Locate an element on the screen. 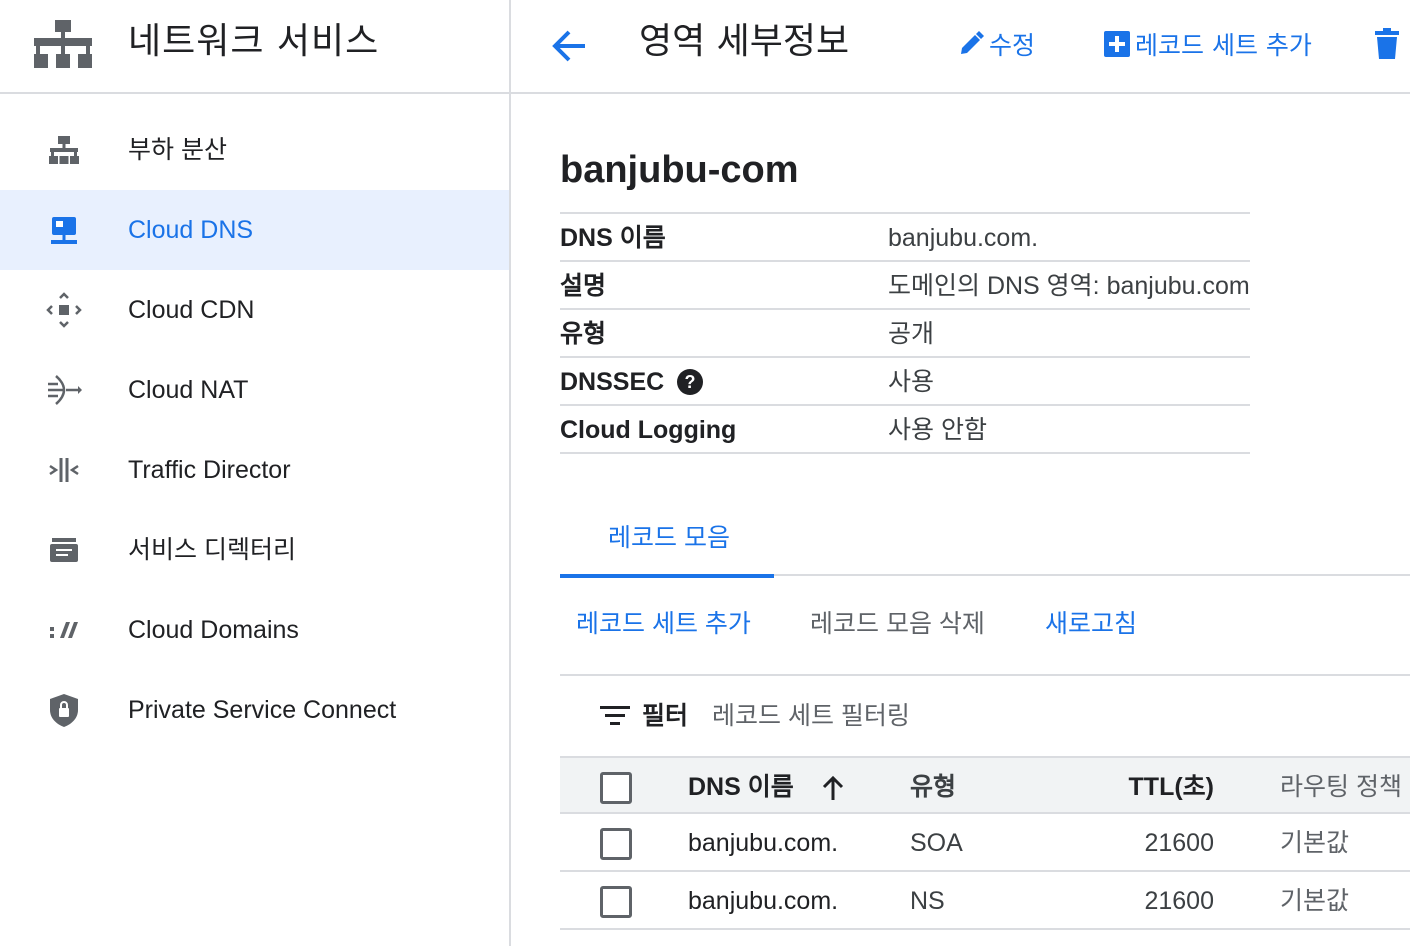  sidebar-item-cloud-domains: Cloud Domains is located at coordinates (254, 630).